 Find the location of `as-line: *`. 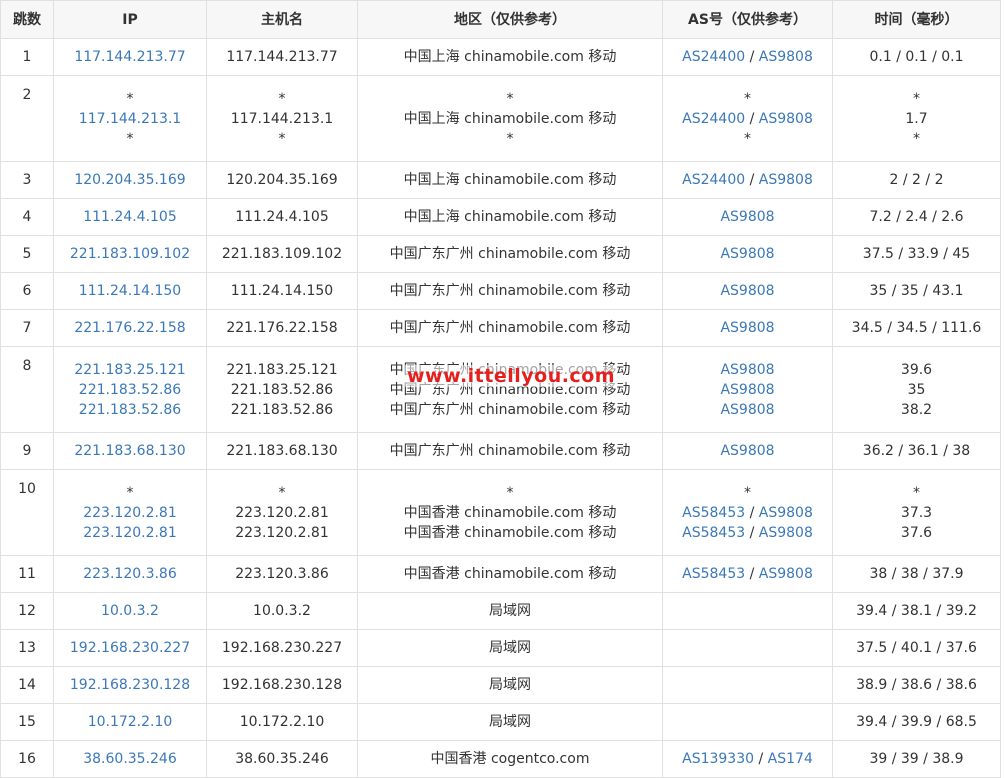

as-line: * is located at coordinates (747, 493).